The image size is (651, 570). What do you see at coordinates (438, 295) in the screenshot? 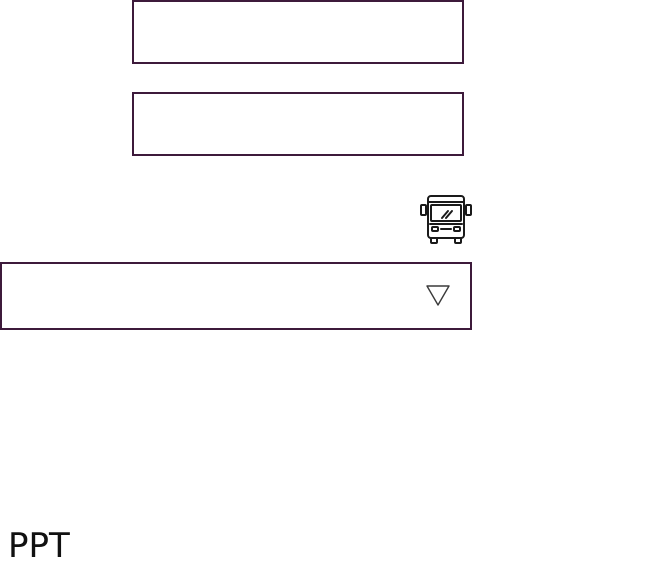
I see `caret-down-icon` at bounding box center [438, 295].